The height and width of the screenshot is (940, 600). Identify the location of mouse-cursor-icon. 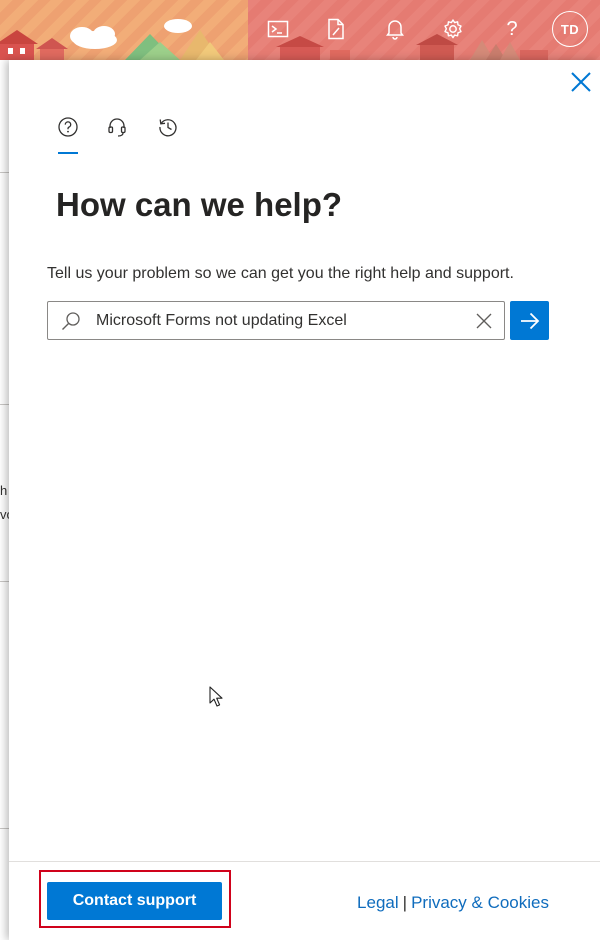
(216, 696).